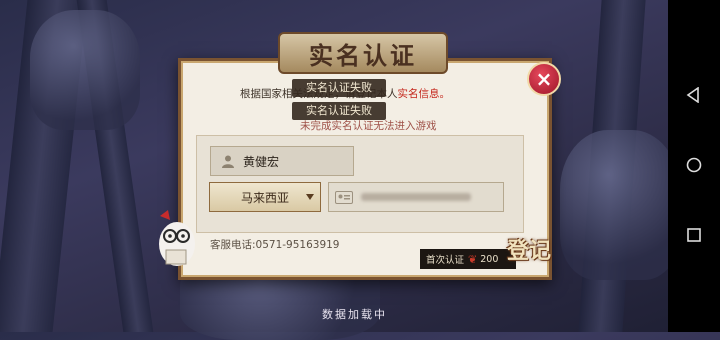 The height and width of the screenshot is (340, 720). I want to click on id-number-field, so click(416, 197).